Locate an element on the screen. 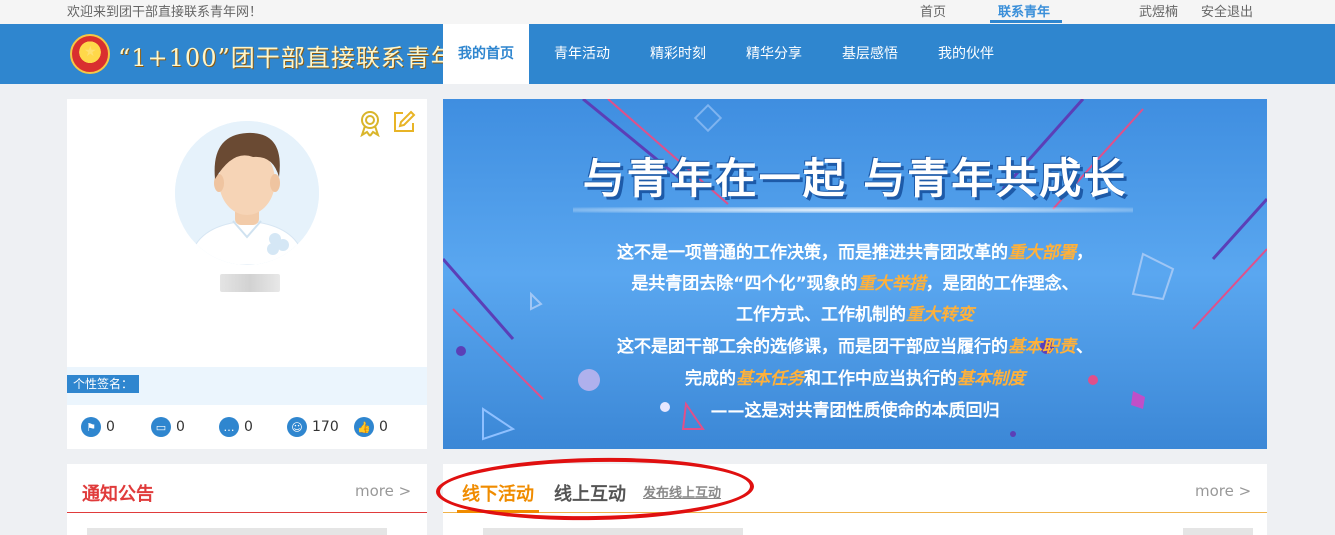 The width and height of the screenshot is (1335, 535). banner-text: ，是团的工作理念、 is located at coordinates (1002, 284).